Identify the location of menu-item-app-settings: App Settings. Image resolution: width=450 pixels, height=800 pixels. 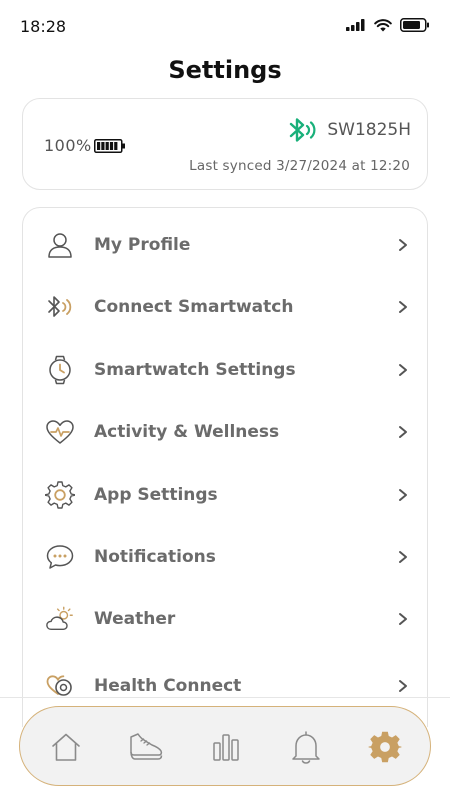
(225, 495).